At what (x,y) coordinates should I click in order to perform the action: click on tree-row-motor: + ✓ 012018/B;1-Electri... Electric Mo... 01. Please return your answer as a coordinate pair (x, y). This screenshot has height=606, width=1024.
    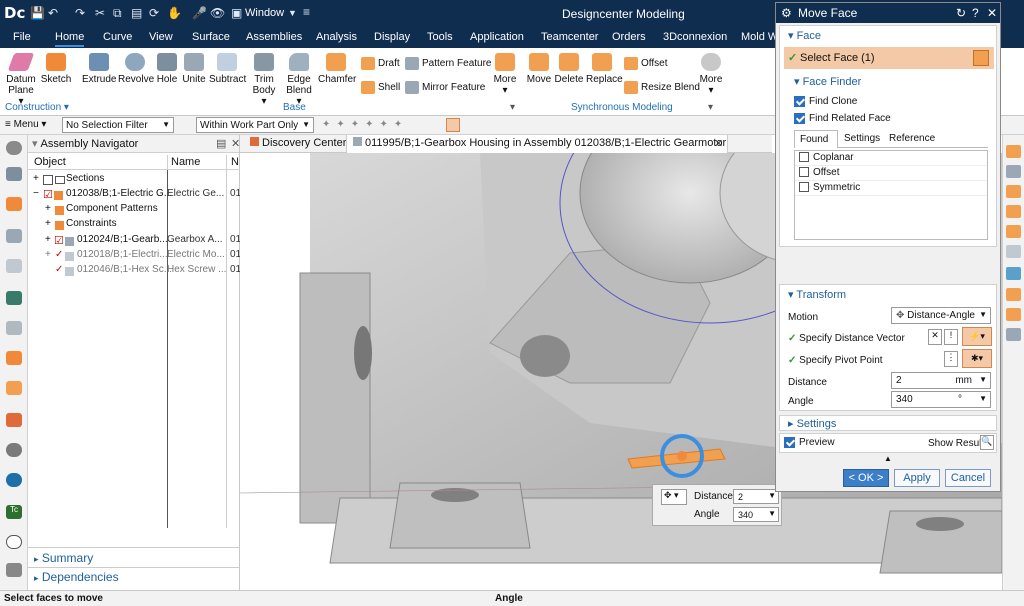
    Looking at the image, I should click on (134, 256).